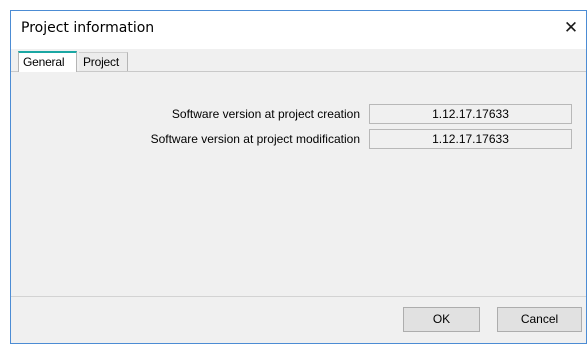 This screenshot has height=345, width=588. I want to click on dialog-title: Project information, so click(88, 28).